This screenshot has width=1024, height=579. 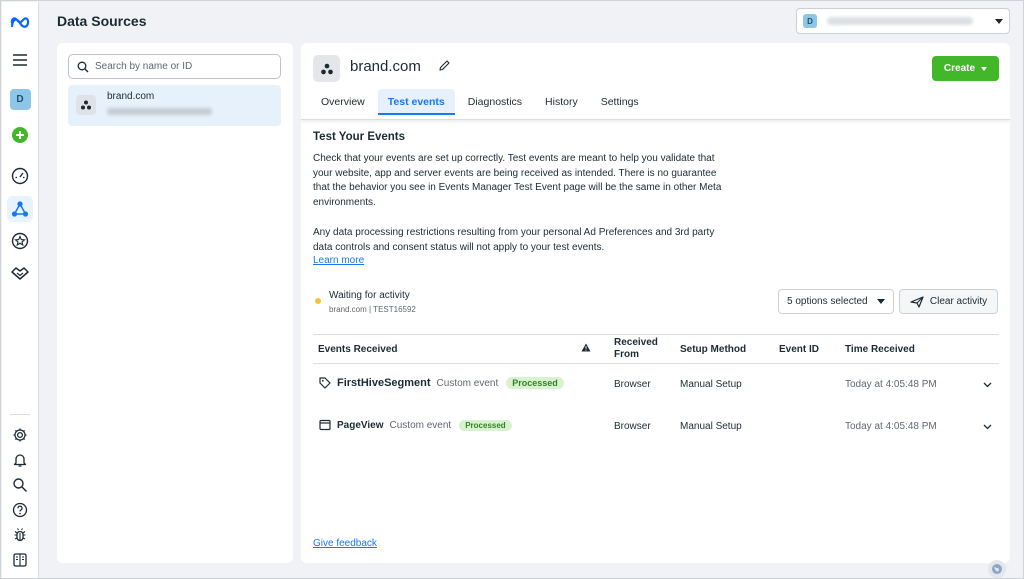 I want to click on tab-settings: Settings, so click(x=620, y=102).